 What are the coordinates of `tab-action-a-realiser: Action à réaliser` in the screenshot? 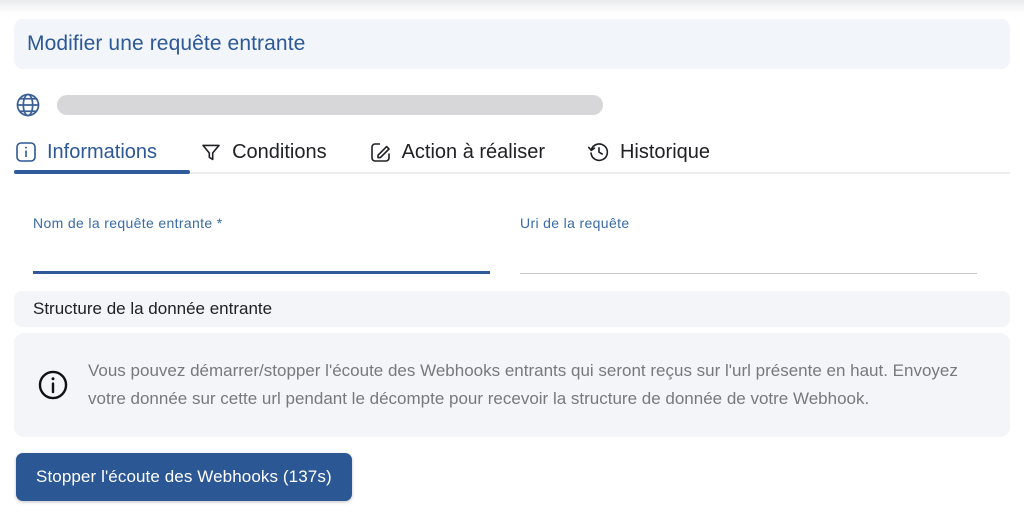 It's located at (457, 152).